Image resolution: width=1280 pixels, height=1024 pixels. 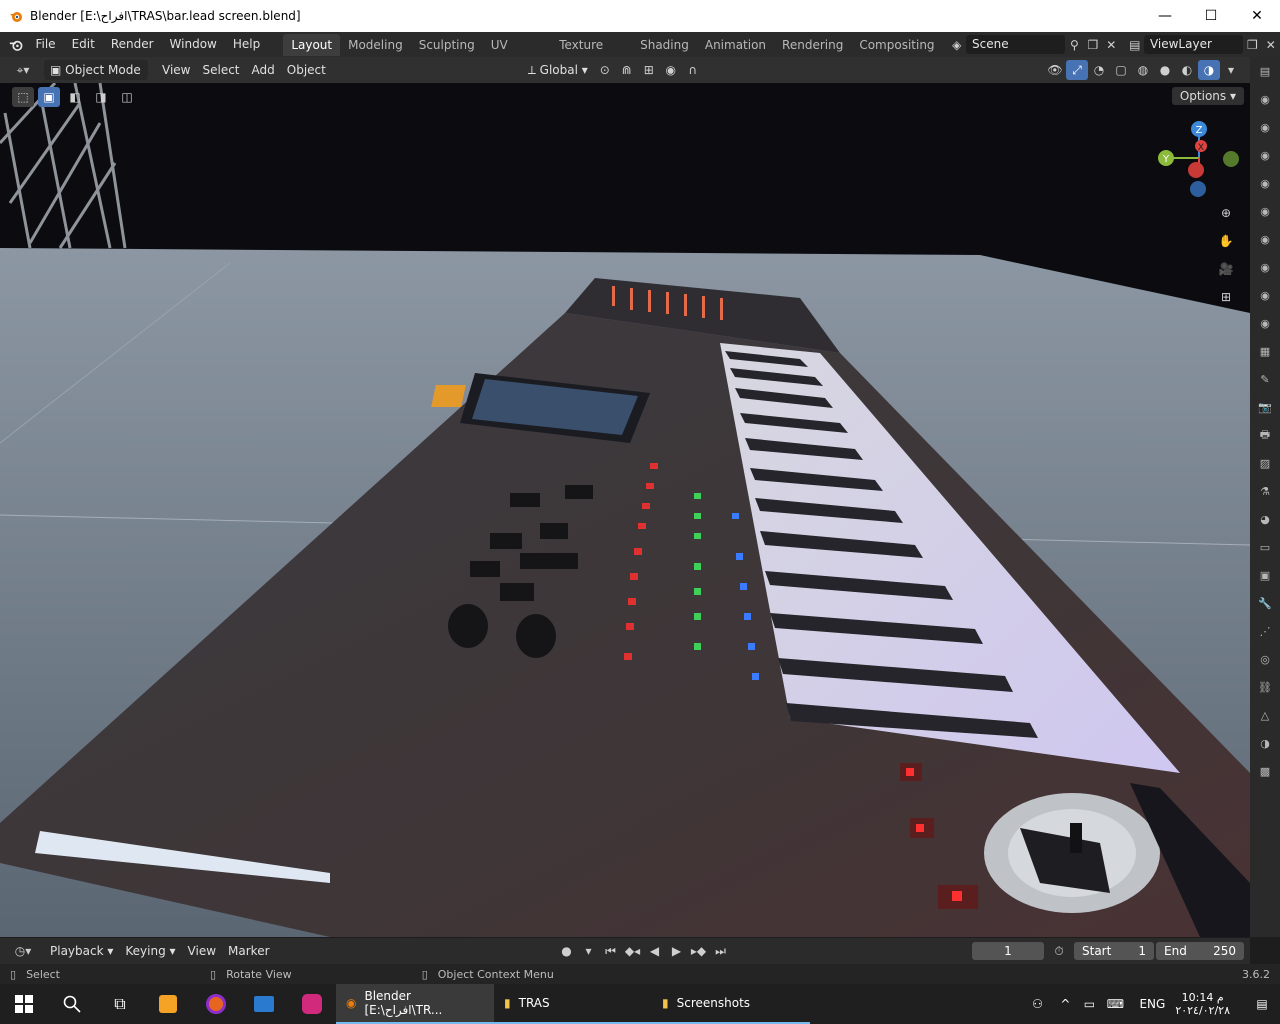 What do you see at coordinates (1074, 45) in the screenshot?
I see `pin-icon: ⚲` at bounding box center [1074, 45].